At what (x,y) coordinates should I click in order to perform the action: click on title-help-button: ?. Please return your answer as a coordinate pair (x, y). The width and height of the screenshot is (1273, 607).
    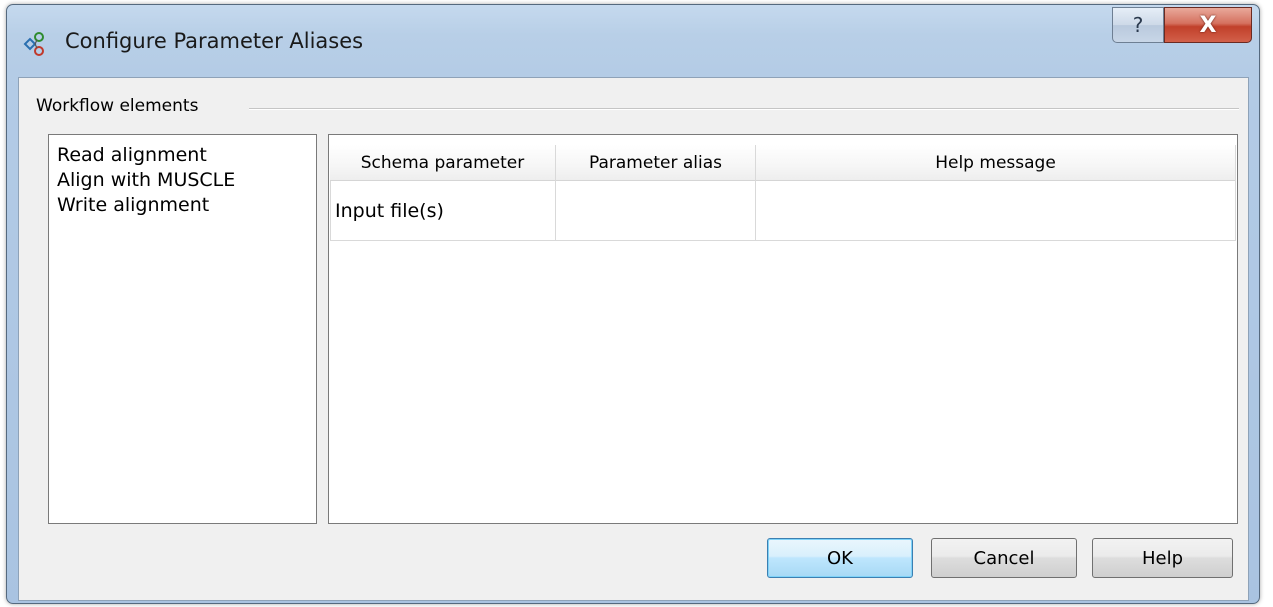
    Looking at the image, I should click on (1138, 25).